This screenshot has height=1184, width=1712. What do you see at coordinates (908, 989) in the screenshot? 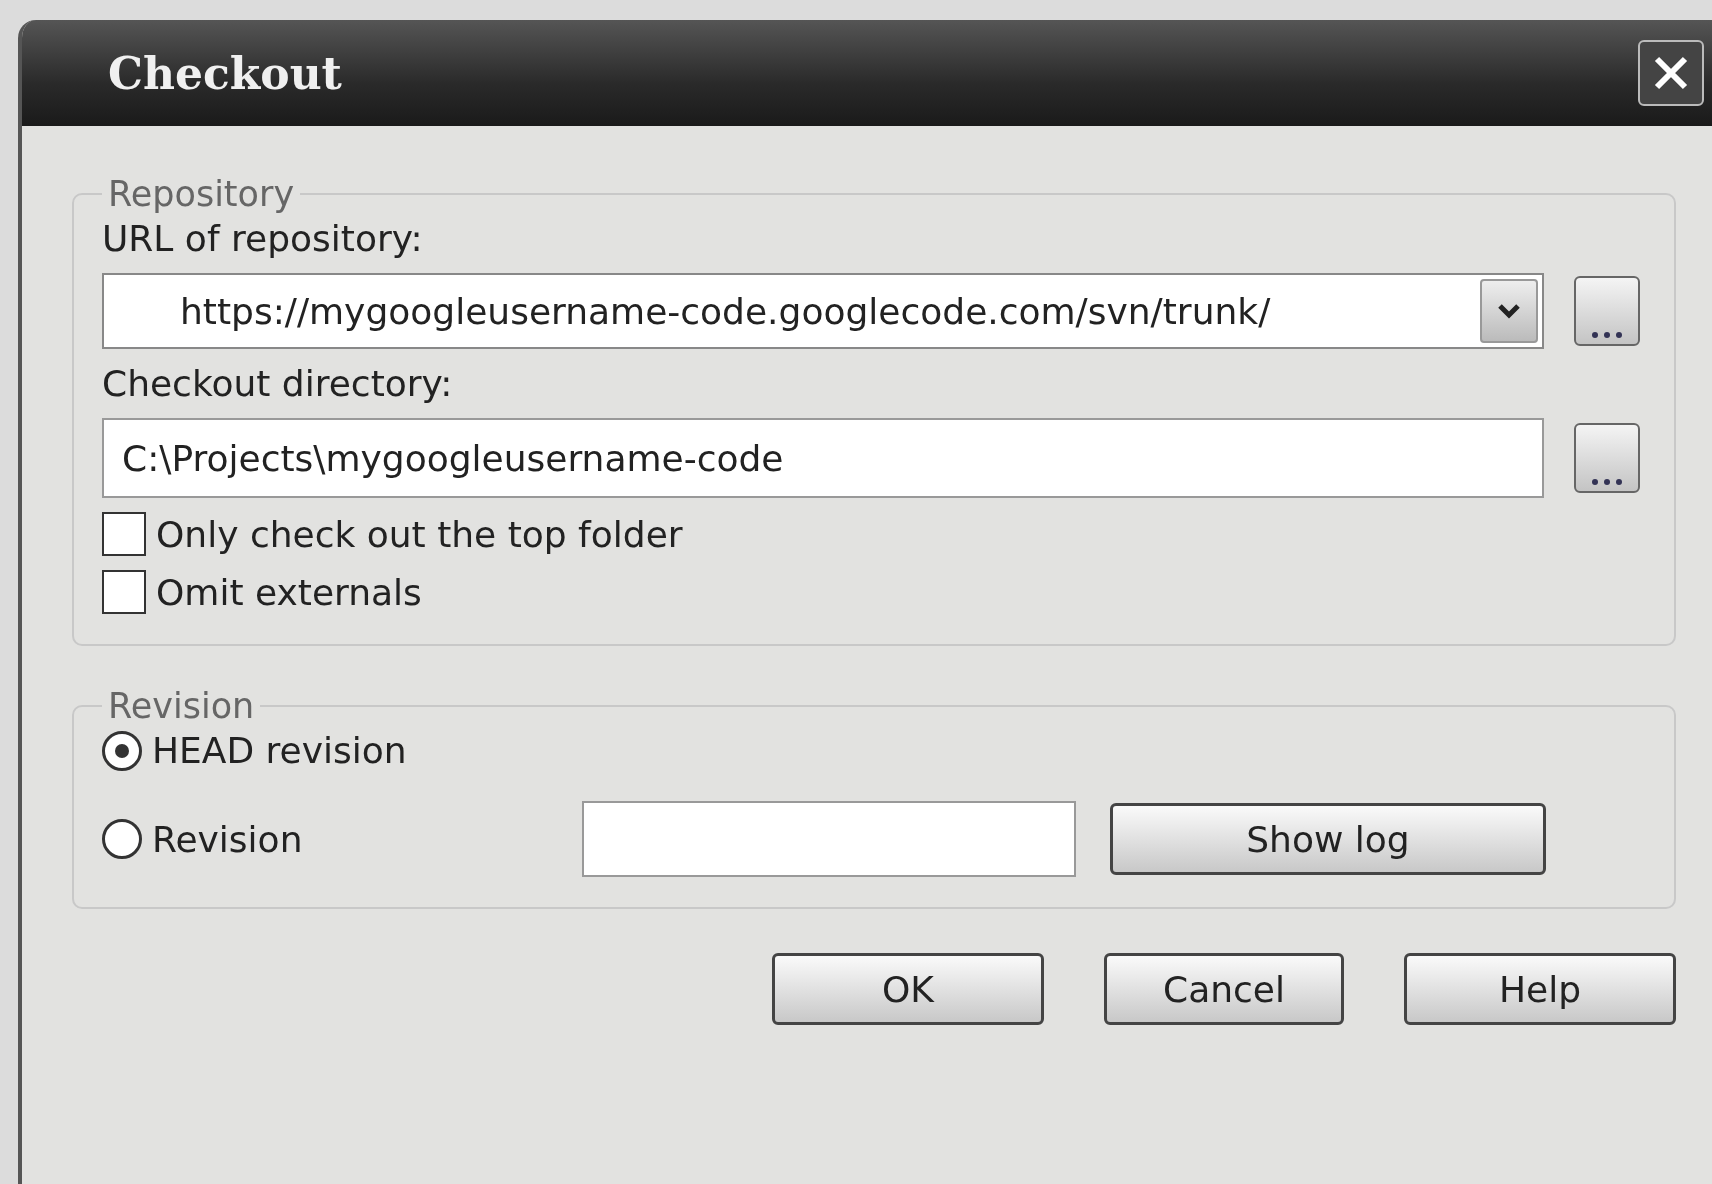
I see `dialog-button: OK` at bounding box center [908, 989].